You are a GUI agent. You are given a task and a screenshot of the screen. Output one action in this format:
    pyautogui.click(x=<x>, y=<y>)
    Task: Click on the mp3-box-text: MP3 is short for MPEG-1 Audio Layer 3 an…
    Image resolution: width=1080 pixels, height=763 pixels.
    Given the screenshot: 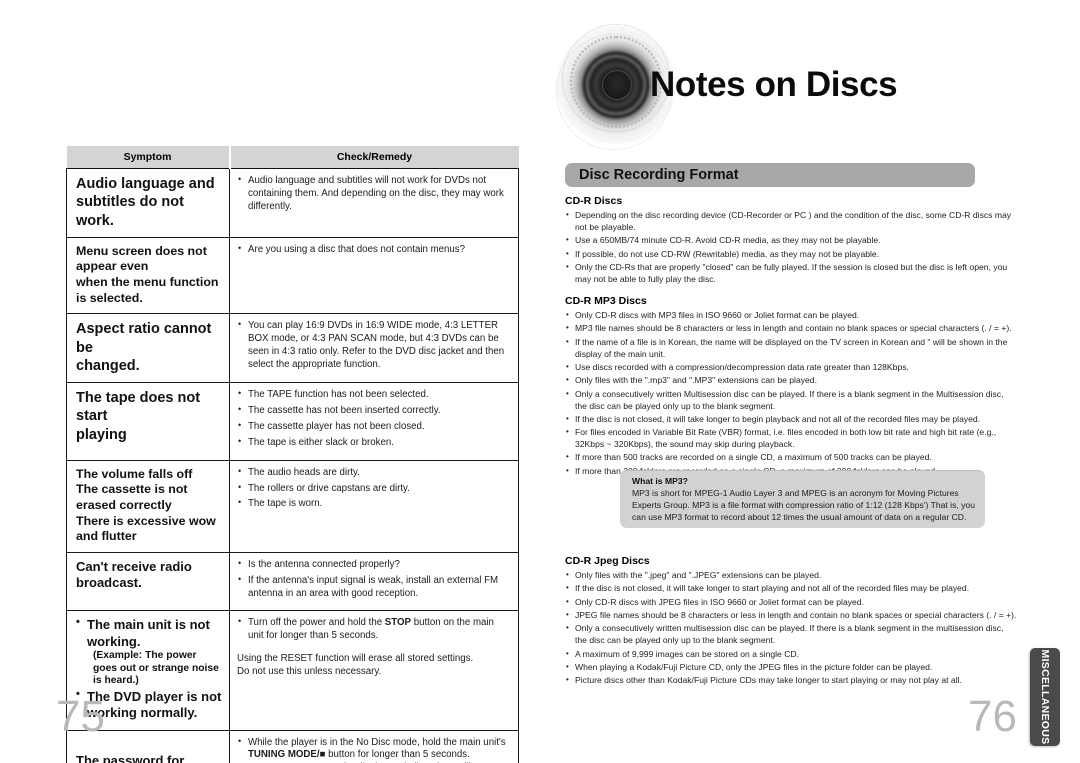 What is the action you would take?
    pyautogui.click(x=803, y=505)
    